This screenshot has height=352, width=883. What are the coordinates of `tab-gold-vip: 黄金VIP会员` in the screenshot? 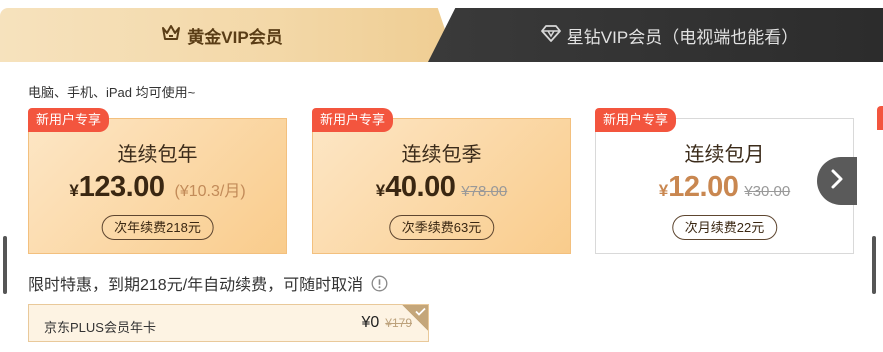 It's located at (228, 35).